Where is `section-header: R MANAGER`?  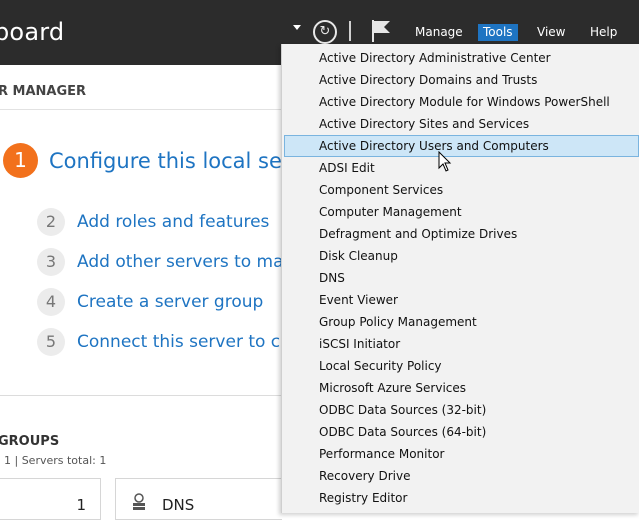 section-header: R MANAGER is located at coordinates (43, 91).